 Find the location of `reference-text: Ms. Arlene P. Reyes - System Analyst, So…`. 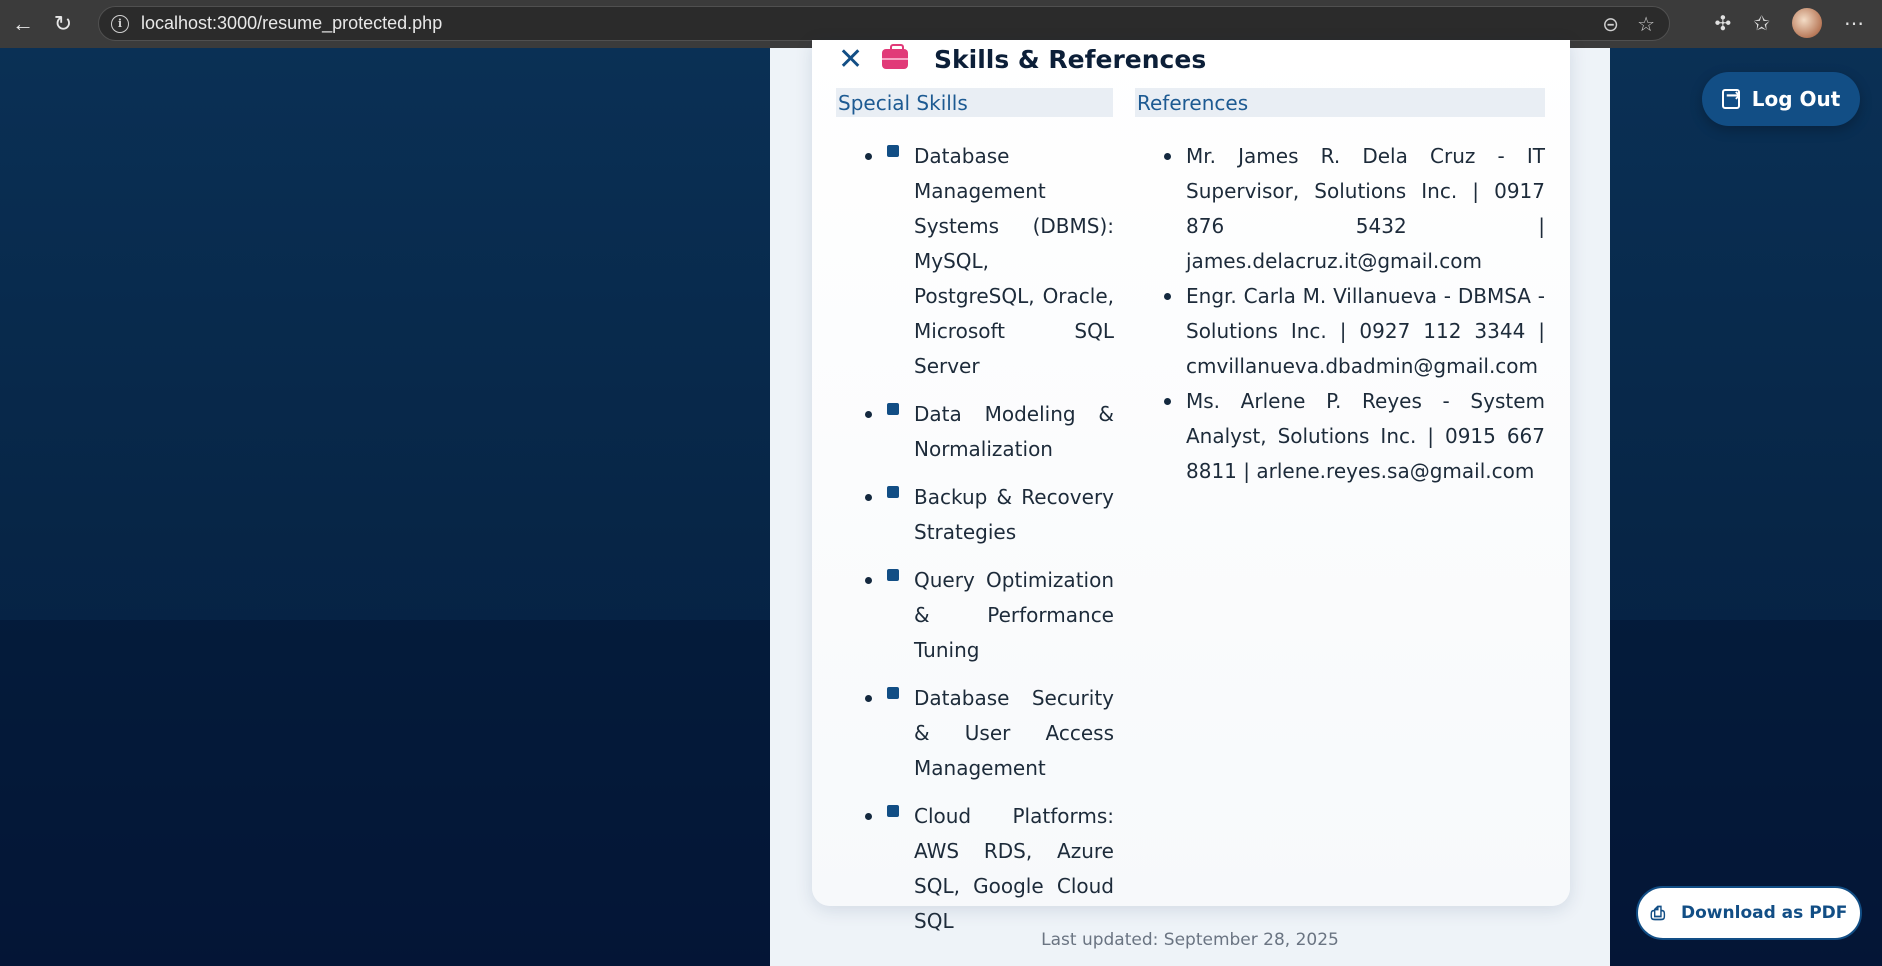

reference-text: Ms. Arlene P. Reyes - System Analyst, So… is located at coordinates (1365, 436).